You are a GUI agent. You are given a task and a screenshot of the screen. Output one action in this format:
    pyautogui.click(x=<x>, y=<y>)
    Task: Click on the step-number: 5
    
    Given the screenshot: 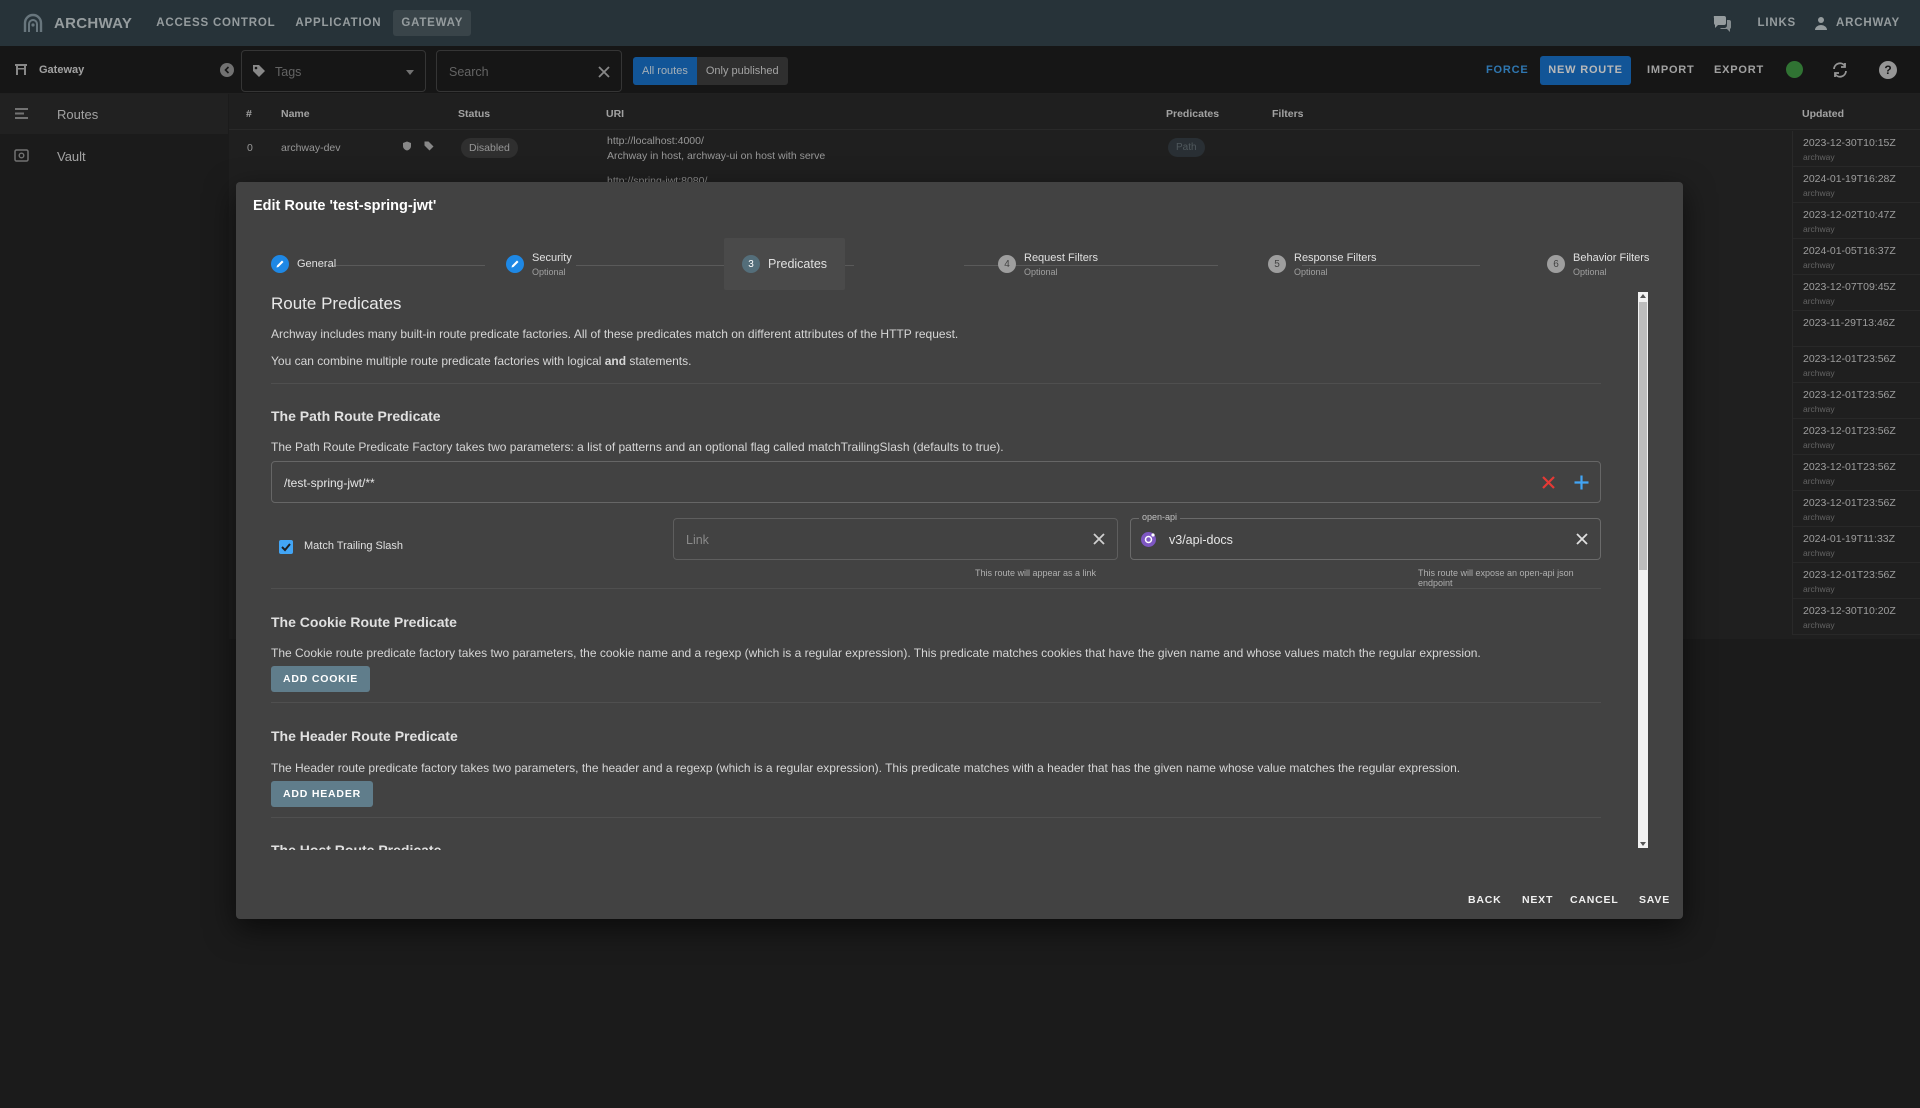 What is the action you would take?
    pyautogui.click(x=1277, y=264)
    